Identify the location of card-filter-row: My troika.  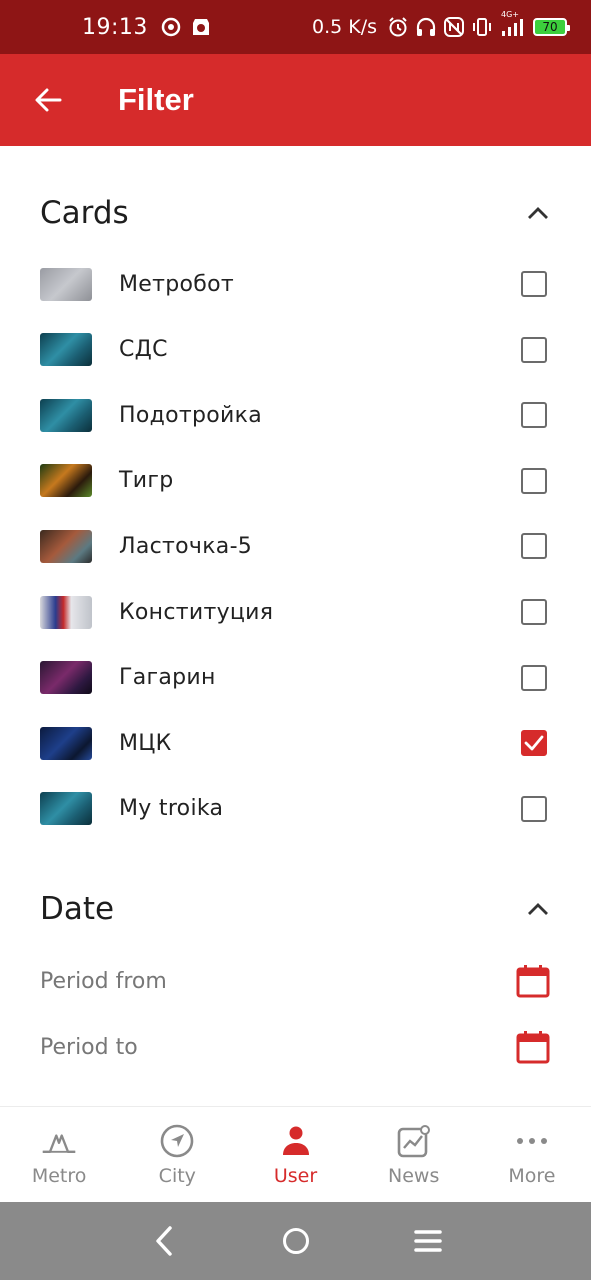
(295, 809).